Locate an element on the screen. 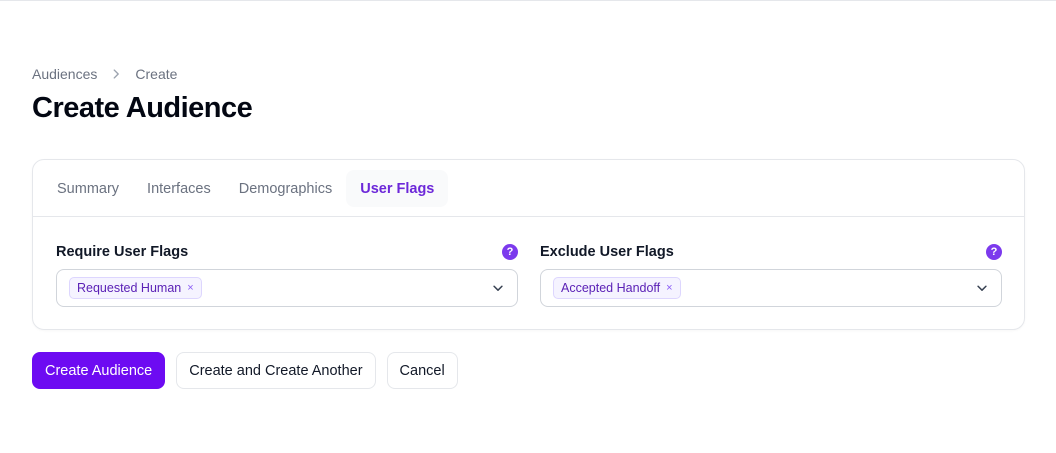 The image size is (1056, 453). exclude-user-flags-label: Exclude User Flags is located at coordinates (607, 252).